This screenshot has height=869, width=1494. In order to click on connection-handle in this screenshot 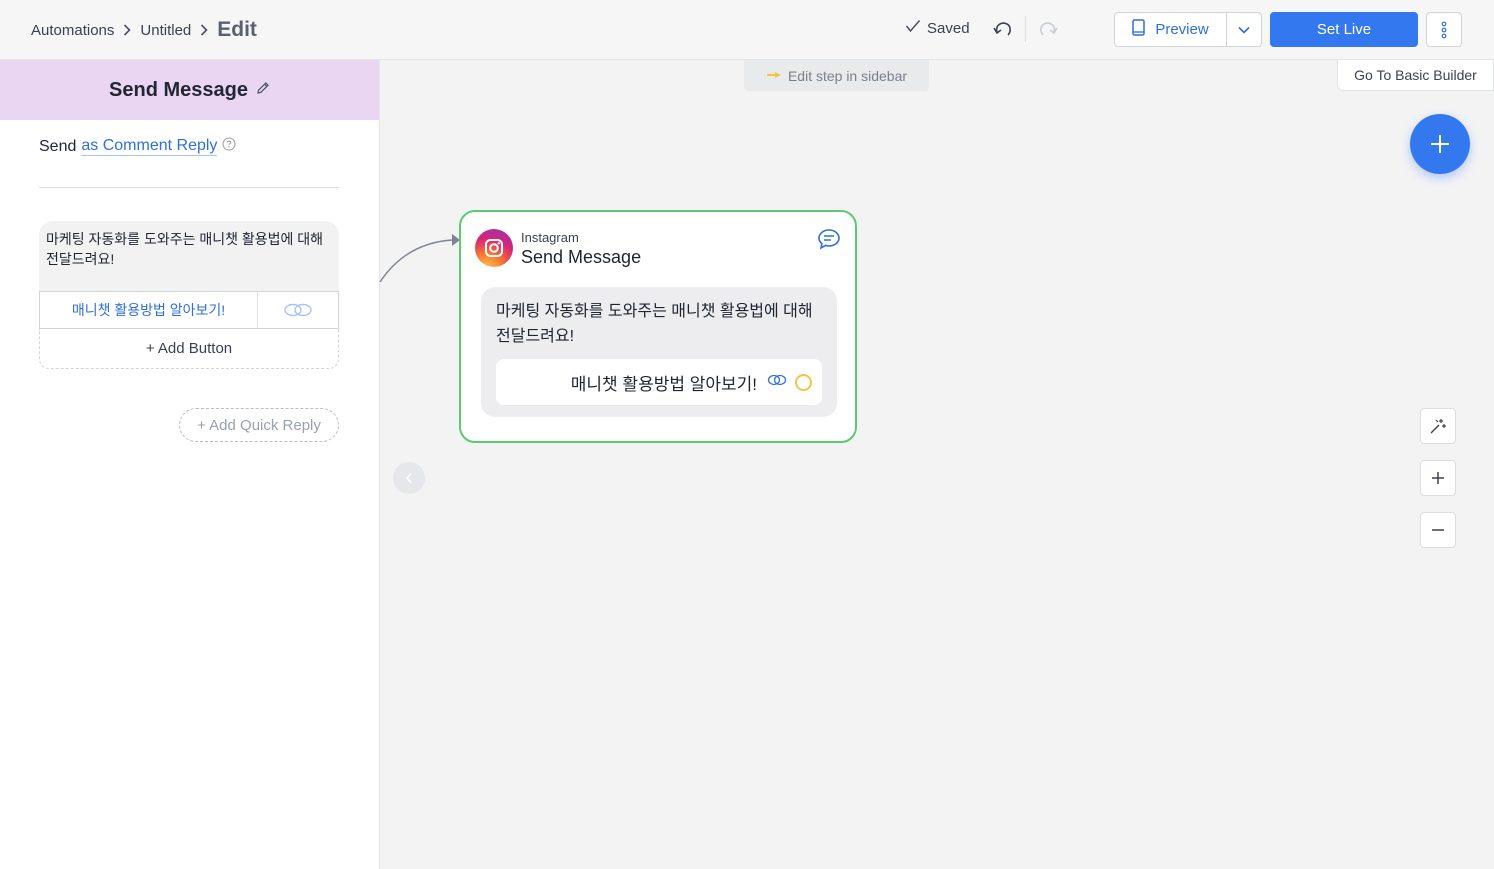, I will do `click(803, 382)`.